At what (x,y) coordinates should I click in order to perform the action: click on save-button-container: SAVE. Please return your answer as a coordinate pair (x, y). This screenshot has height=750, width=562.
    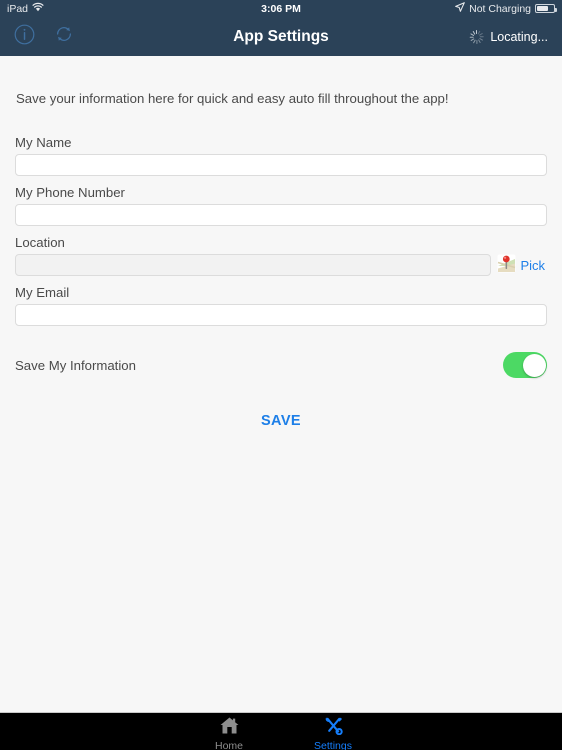
    Looking at the image, I should click on (281, 421).